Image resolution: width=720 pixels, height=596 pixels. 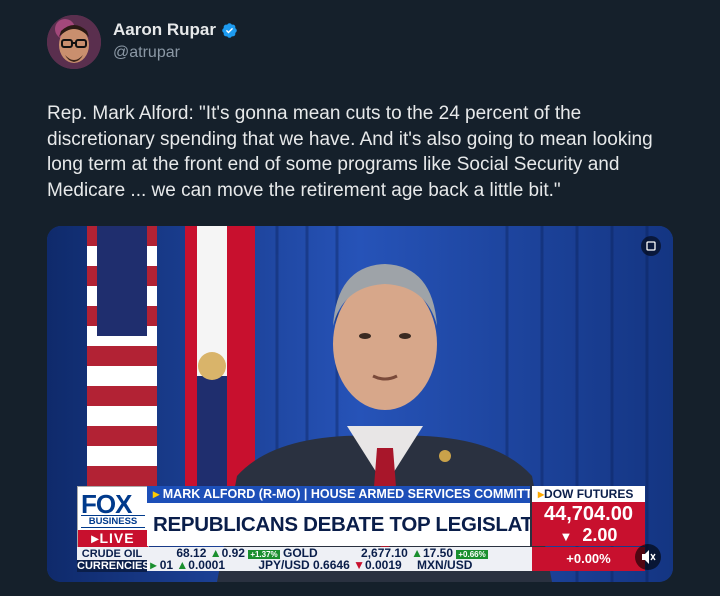 I want to click on author-display-name: Aaron Rupar, so click(x=164, y=30).